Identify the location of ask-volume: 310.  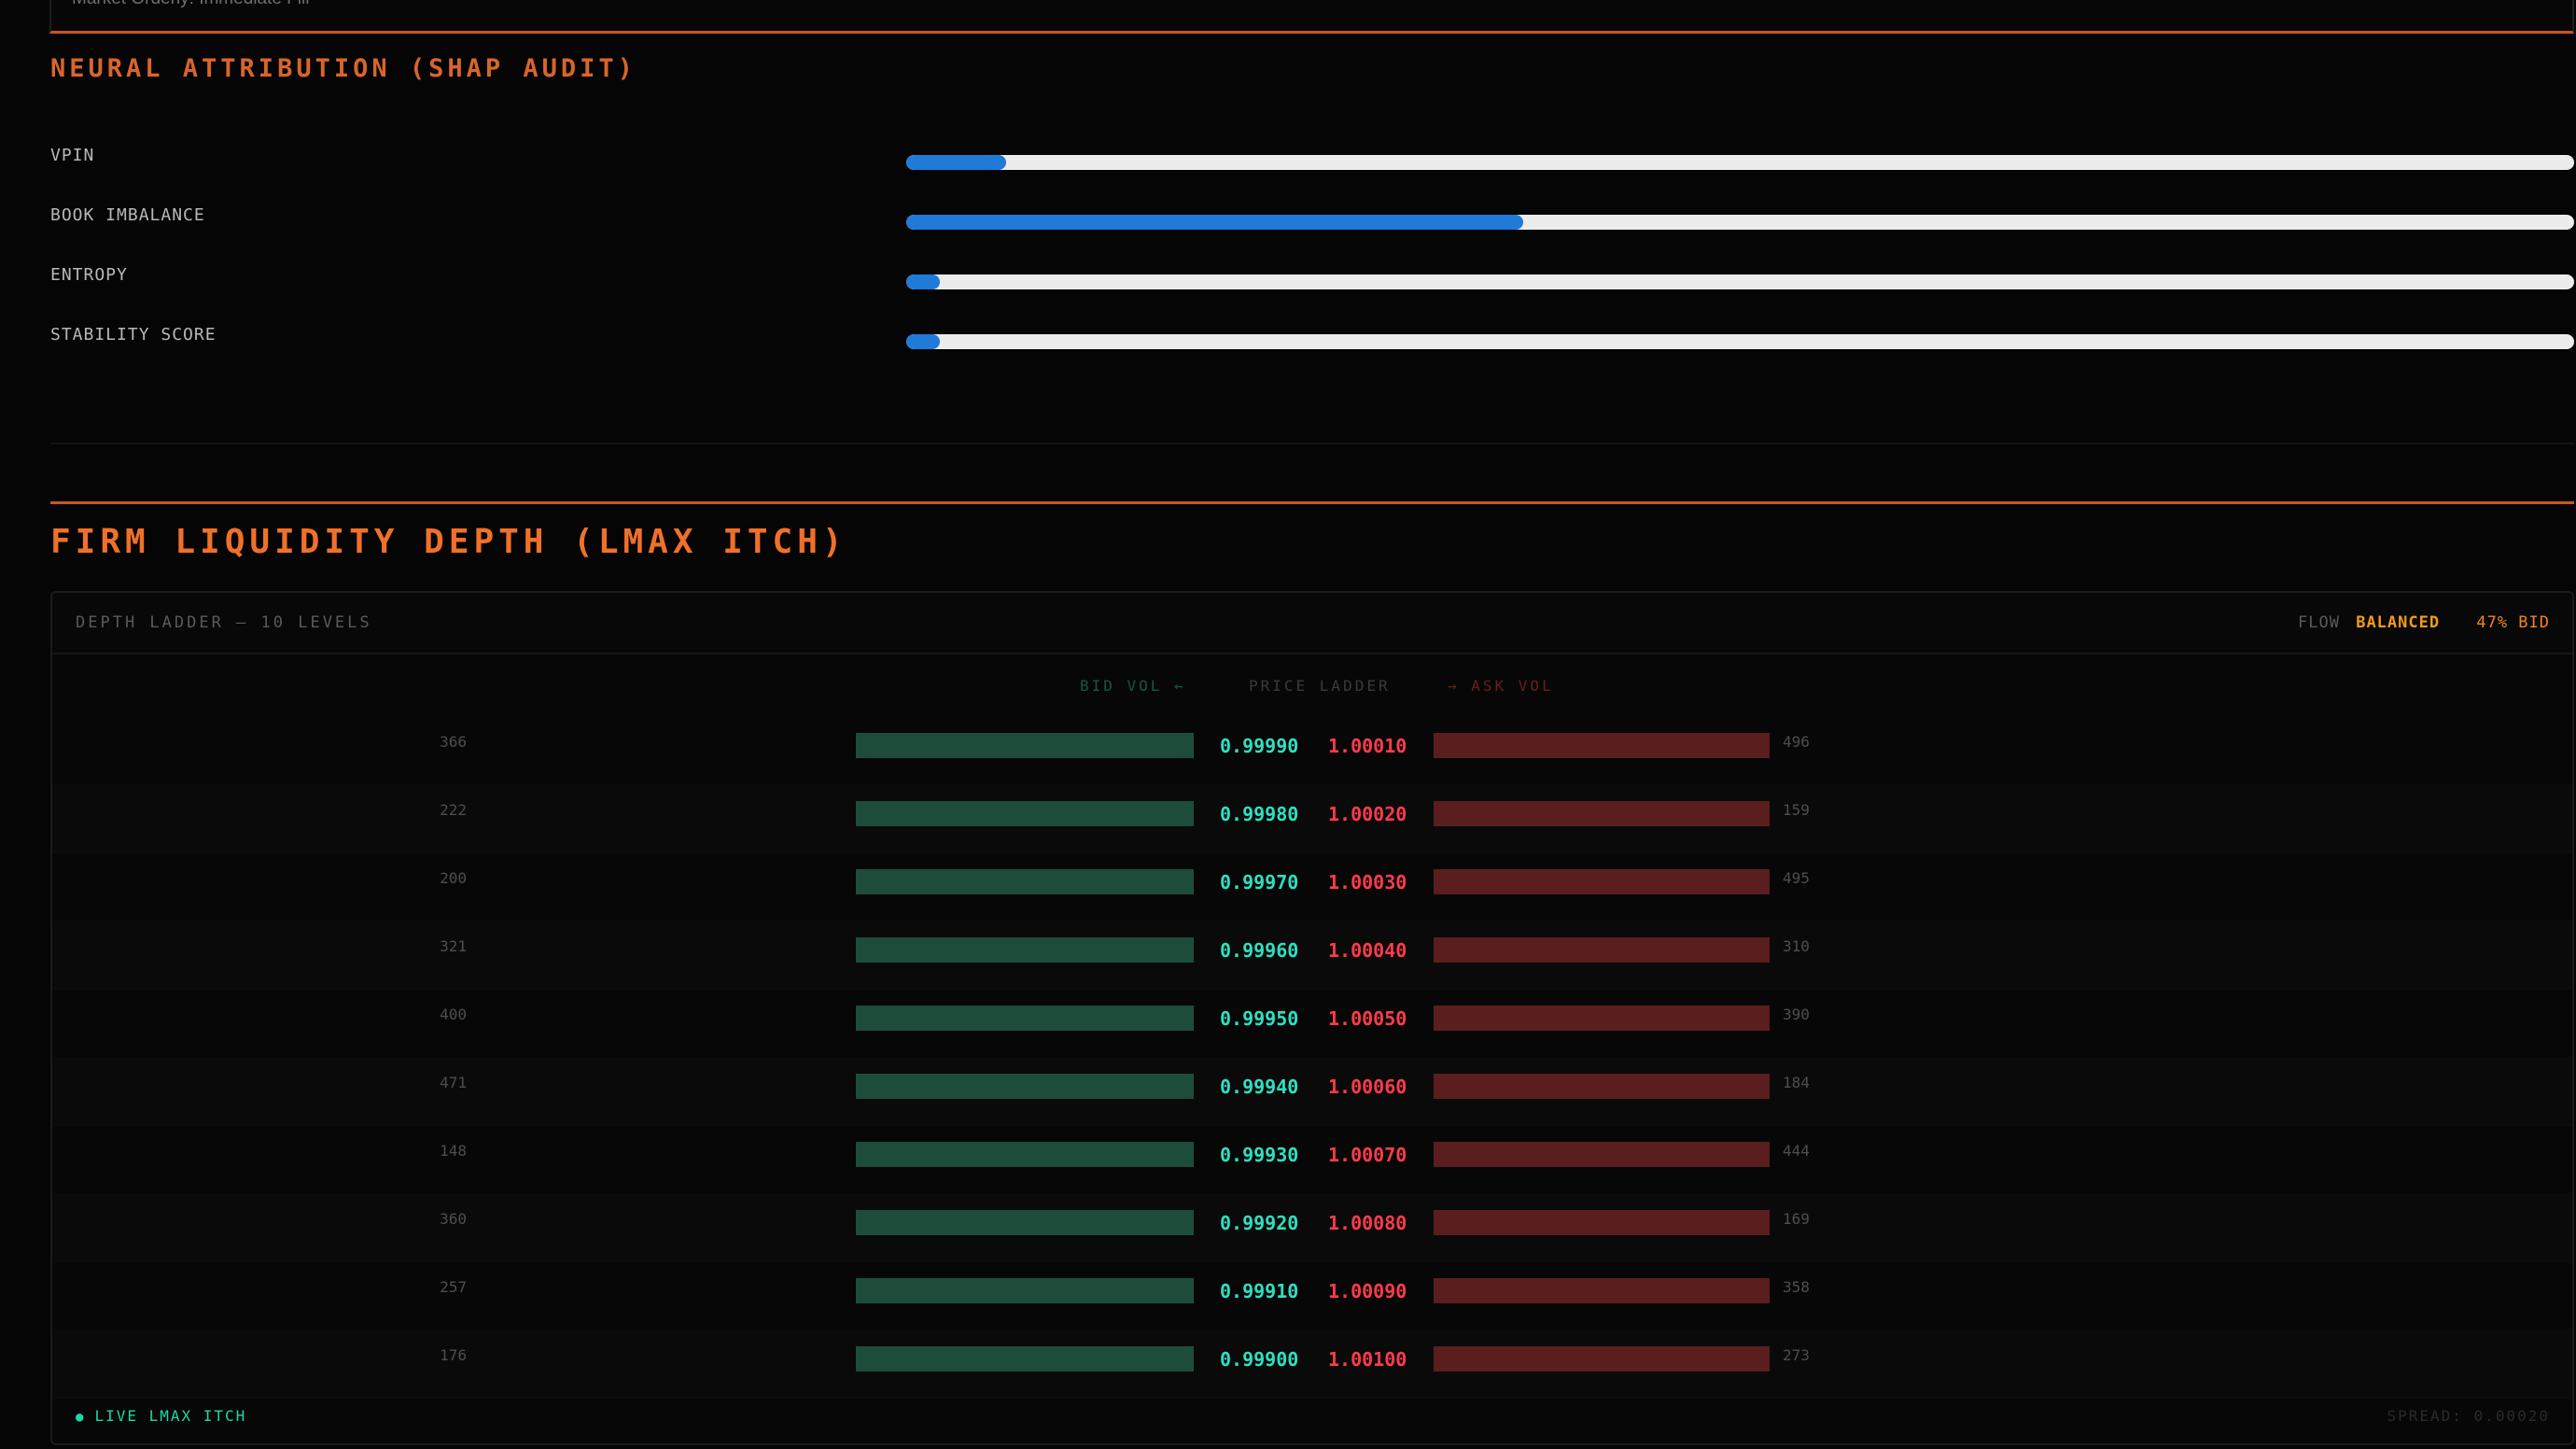
(1796, 946).